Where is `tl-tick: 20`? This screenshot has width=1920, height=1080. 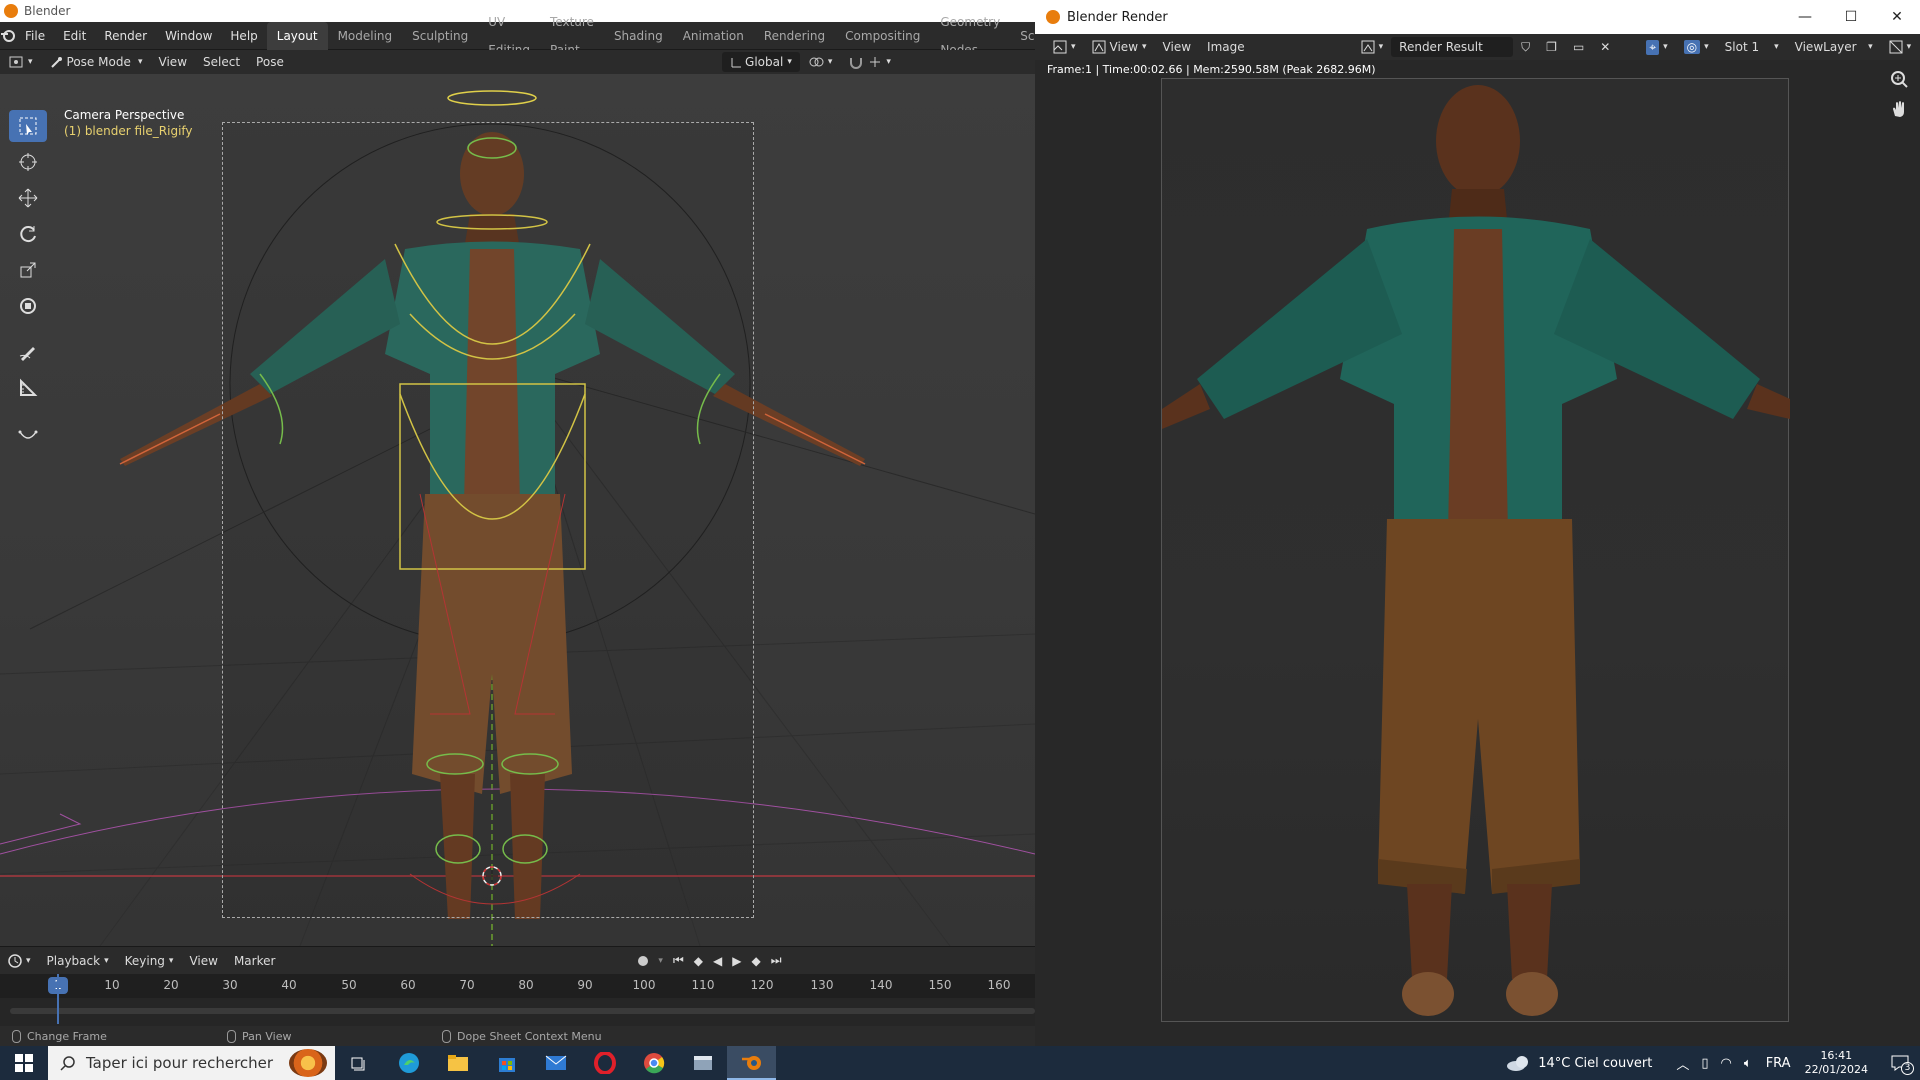
tl-tick: 20 is located at coordinates (171, 985).